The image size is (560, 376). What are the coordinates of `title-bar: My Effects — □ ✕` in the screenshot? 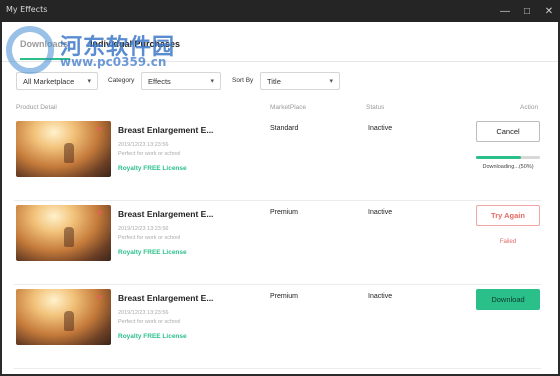 It's located at (280, 11).